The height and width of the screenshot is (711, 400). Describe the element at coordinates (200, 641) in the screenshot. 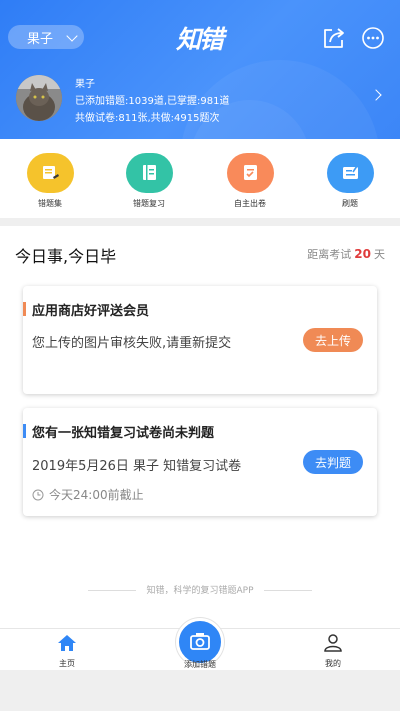

I see `camera-icon` at that location.